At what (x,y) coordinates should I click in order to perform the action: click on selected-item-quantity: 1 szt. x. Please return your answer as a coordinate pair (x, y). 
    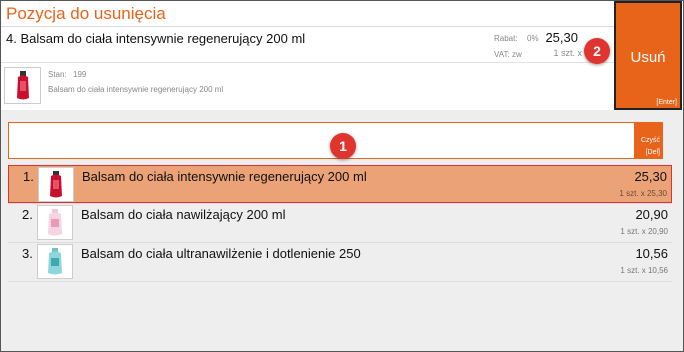
    Looking at the image, I should click on (567, 53).